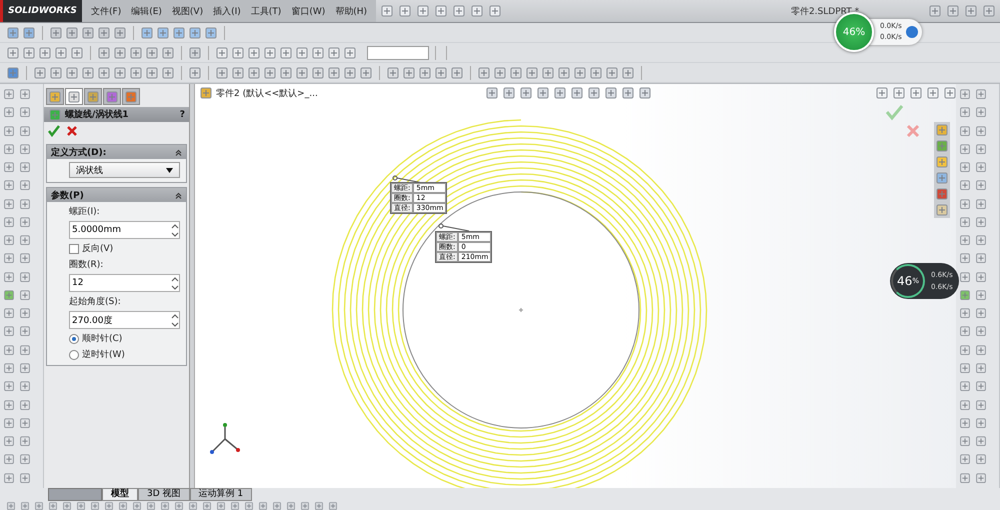 This screenshot has height=510, width=1000. I want to click on tab-scroll-buttons, so click(75, 494).